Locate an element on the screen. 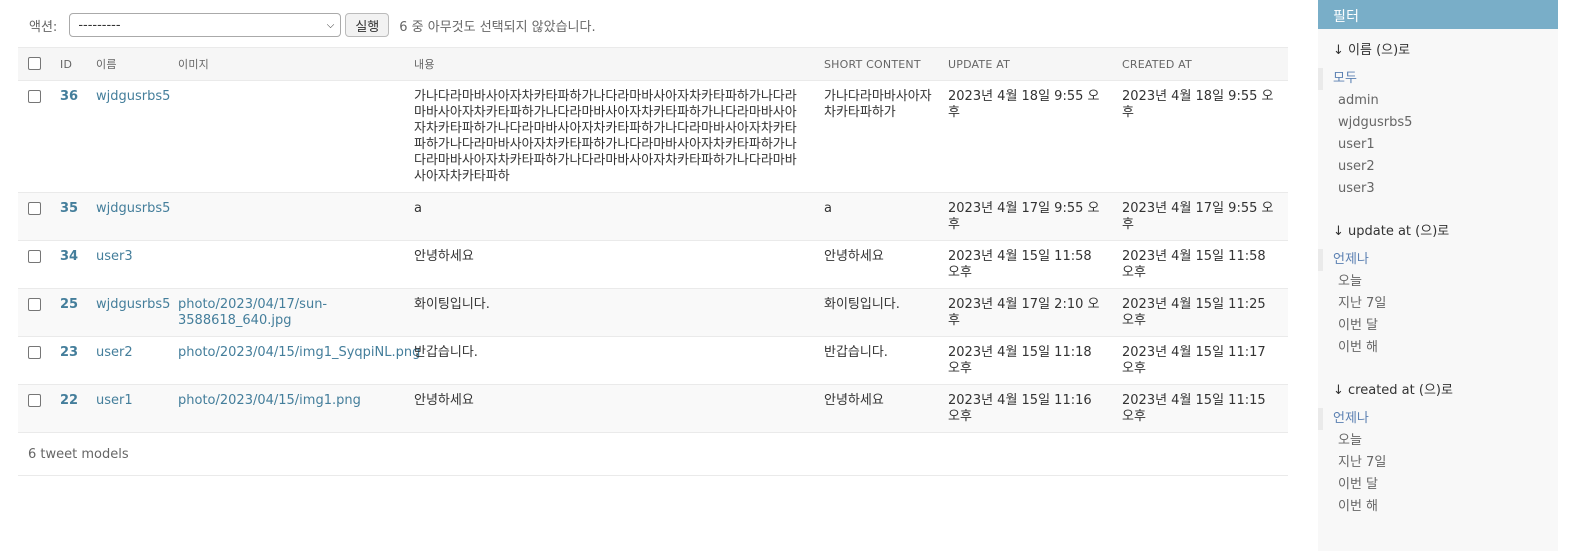 This screenshot has height=551, width=1570. filter-list-name: 모두 admin wjdgusrbs5 user1 user2 user3 is located at coordinates (1438, 134).